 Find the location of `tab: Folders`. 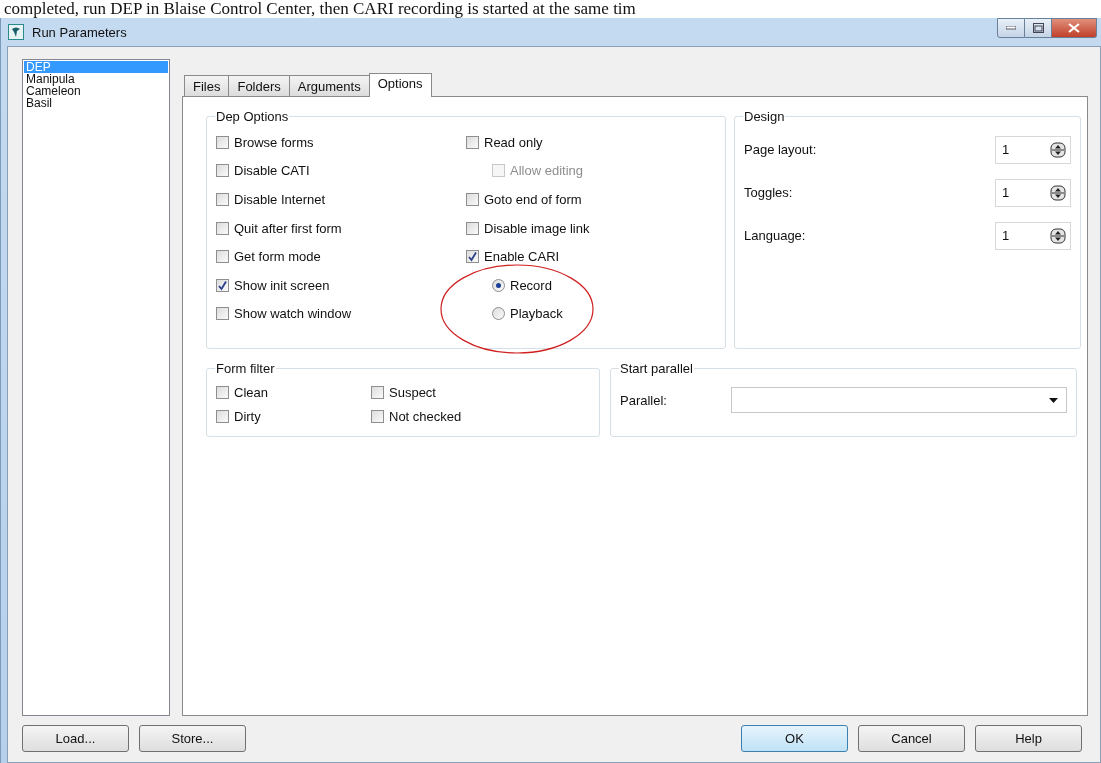

tab: Folders is located at coordinates (259, 85).